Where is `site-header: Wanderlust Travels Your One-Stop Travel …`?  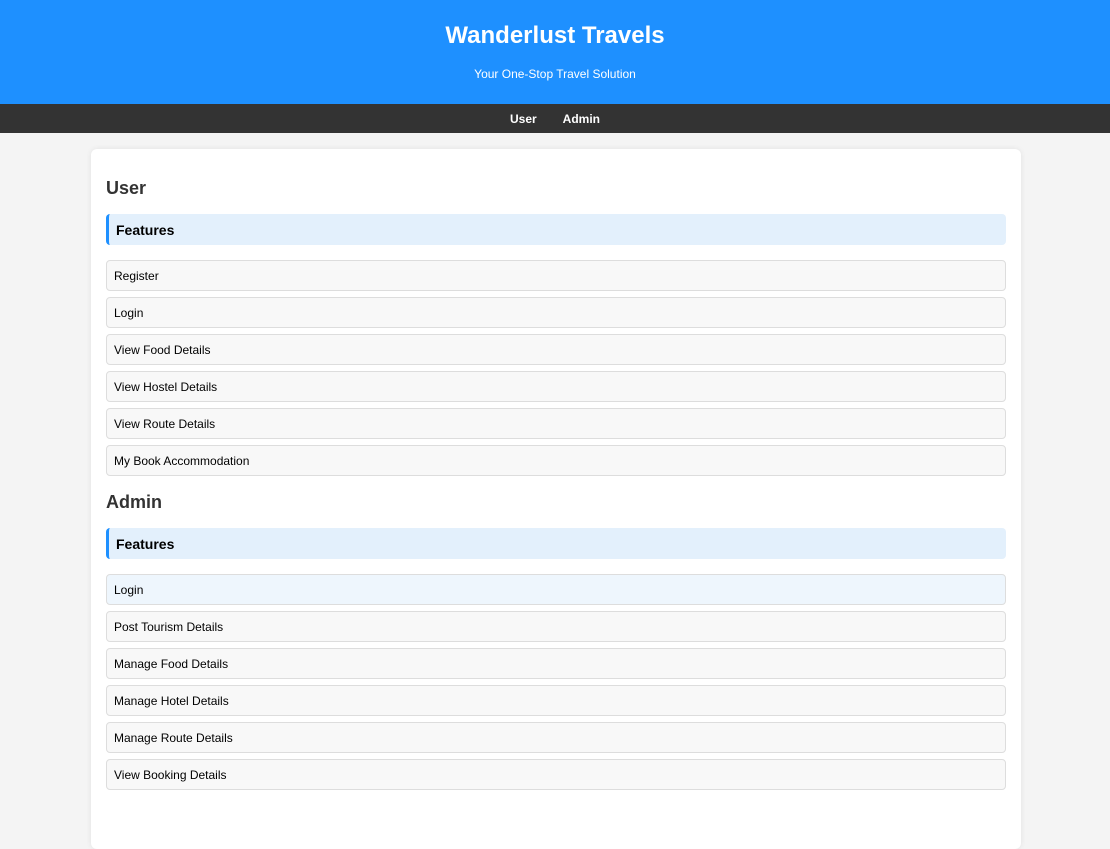
site-header: Wanderlust Travels Your One-Stop Travel … is located at coordinates (555, 52).